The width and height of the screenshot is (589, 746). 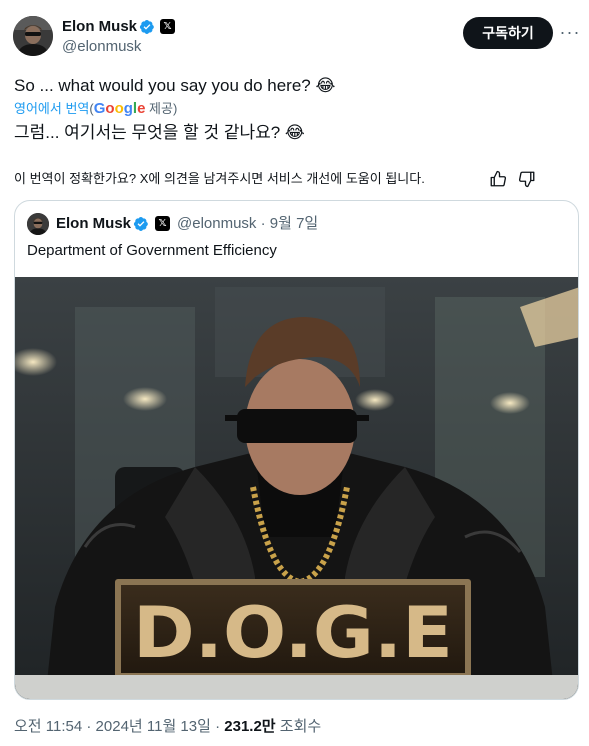 What do you see at coordinates (498, 179) in the screenshot?
I see `thumbs-up-icon` at bounding box center [498, 179].